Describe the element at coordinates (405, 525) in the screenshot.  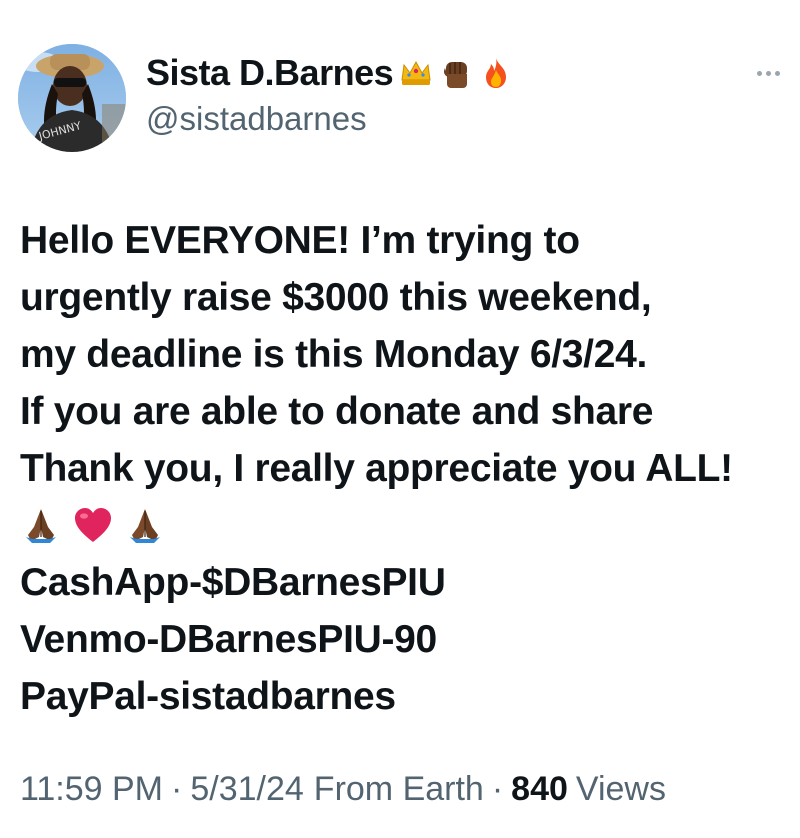
I see `tweet-emoji-line` at that location.